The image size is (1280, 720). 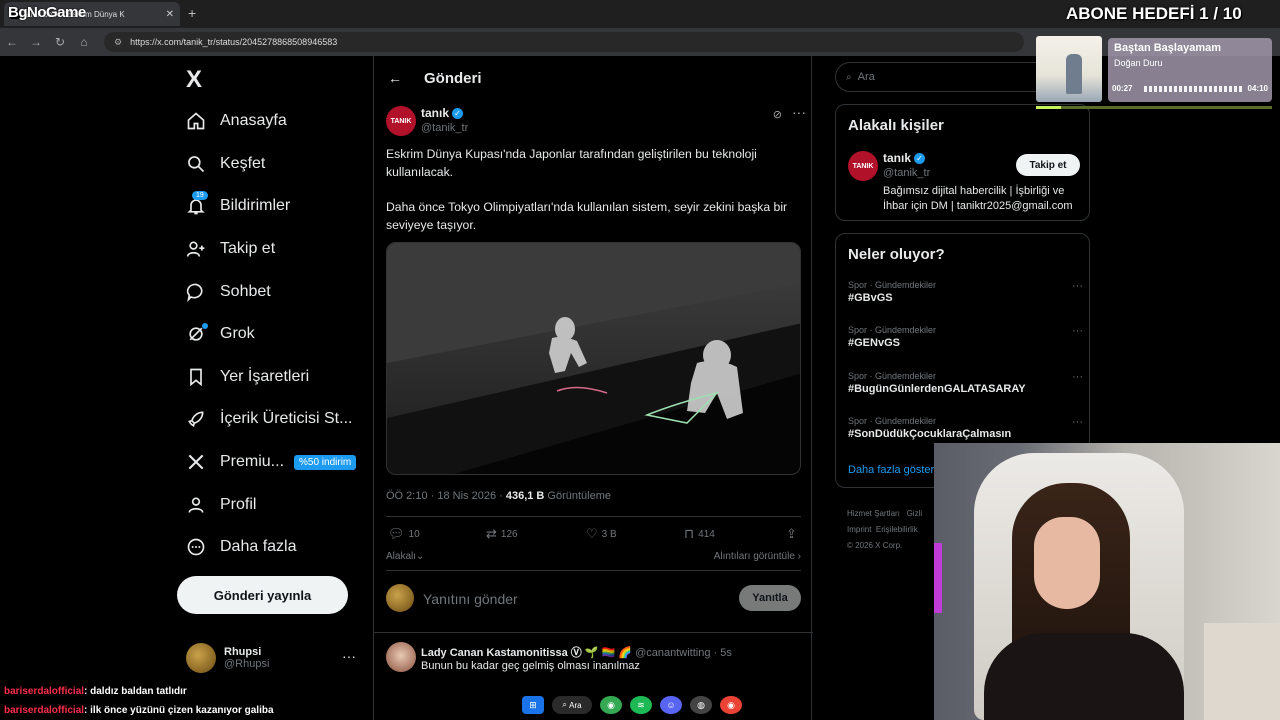 What do you see at coordinates (60, 42) in the screenshot?
I see `reload-icon: ↻` at bounding box center [60, 42].